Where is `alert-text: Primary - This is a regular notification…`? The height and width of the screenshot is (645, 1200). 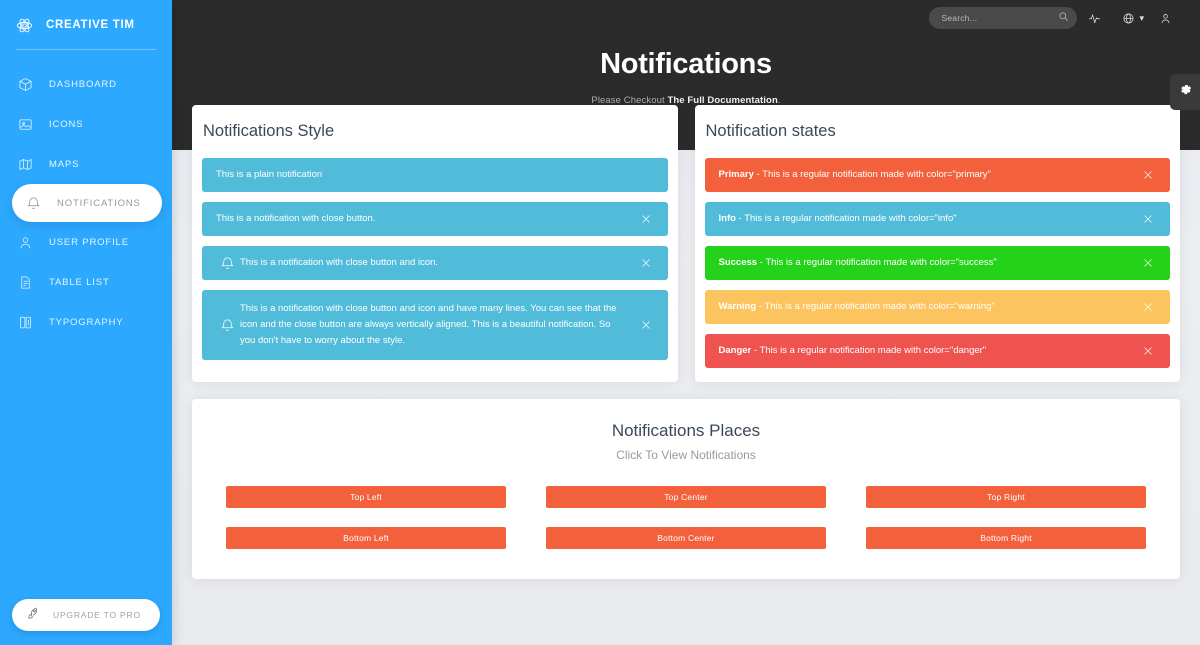 alert-text: Primary - This is a regular notification… is located at coordinates (929, 175).